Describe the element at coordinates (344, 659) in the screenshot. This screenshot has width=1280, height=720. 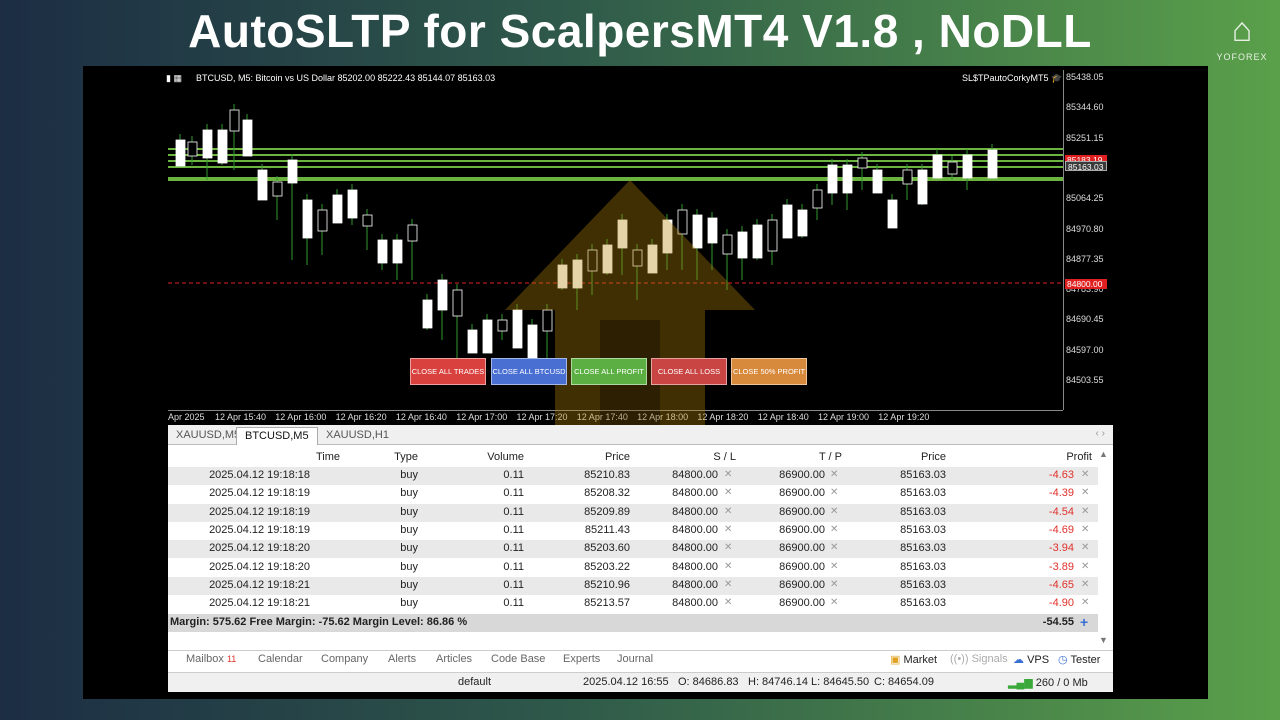
I see `tab-company: Company` at that location.